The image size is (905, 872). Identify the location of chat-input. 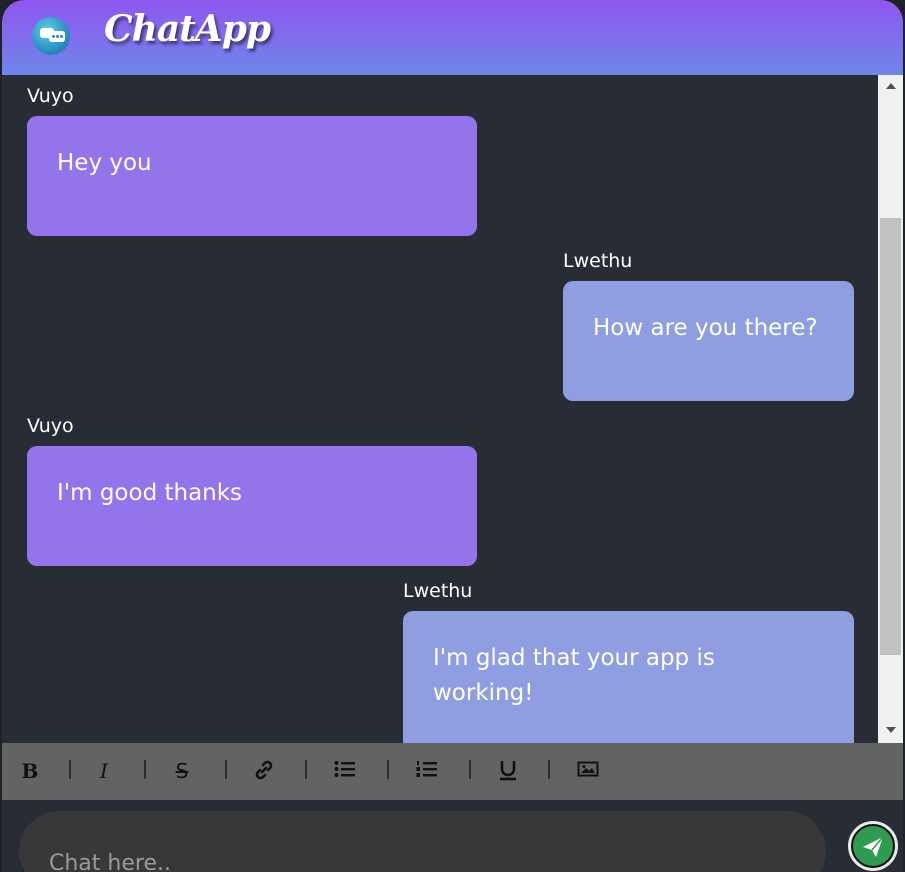
(422, 841).